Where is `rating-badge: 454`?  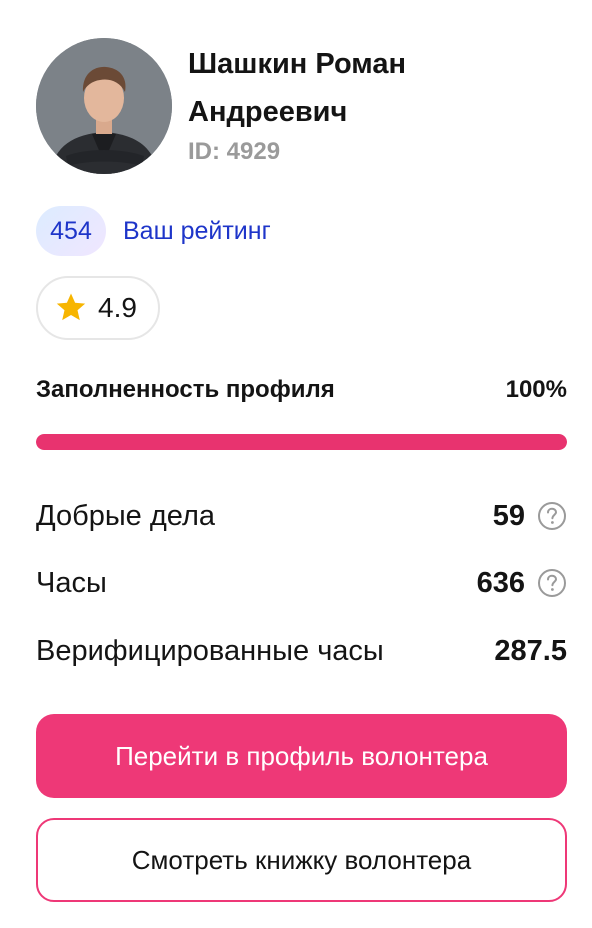
rating-badge: 454 is located at coordinates (71, 231).